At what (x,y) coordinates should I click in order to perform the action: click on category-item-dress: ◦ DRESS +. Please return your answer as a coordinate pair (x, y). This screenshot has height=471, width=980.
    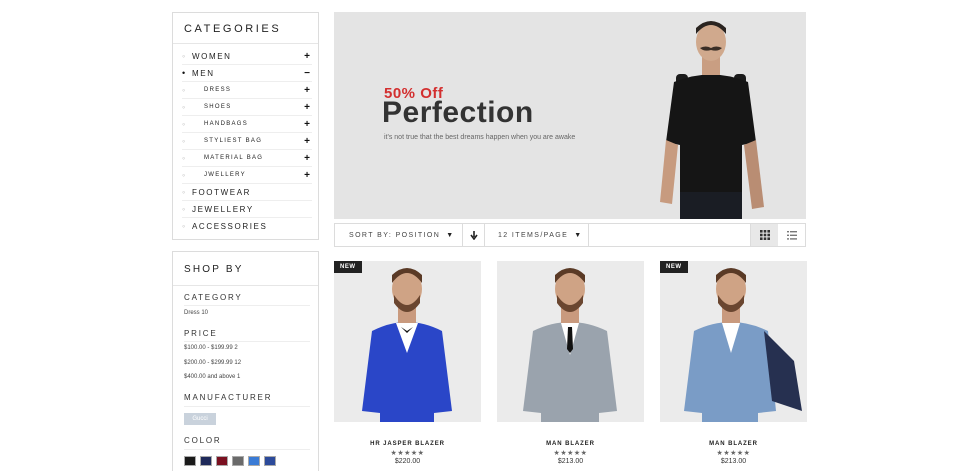
    Looking at the image, I should click on (247, 90).